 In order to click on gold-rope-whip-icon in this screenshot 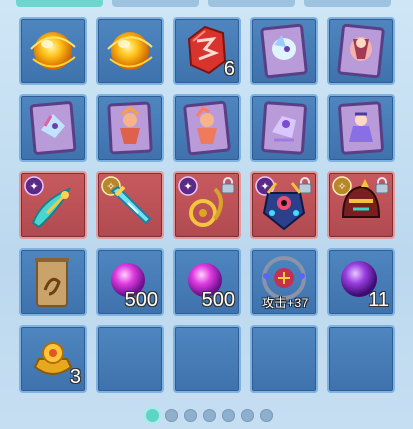, I will do `click(206, 207)`.